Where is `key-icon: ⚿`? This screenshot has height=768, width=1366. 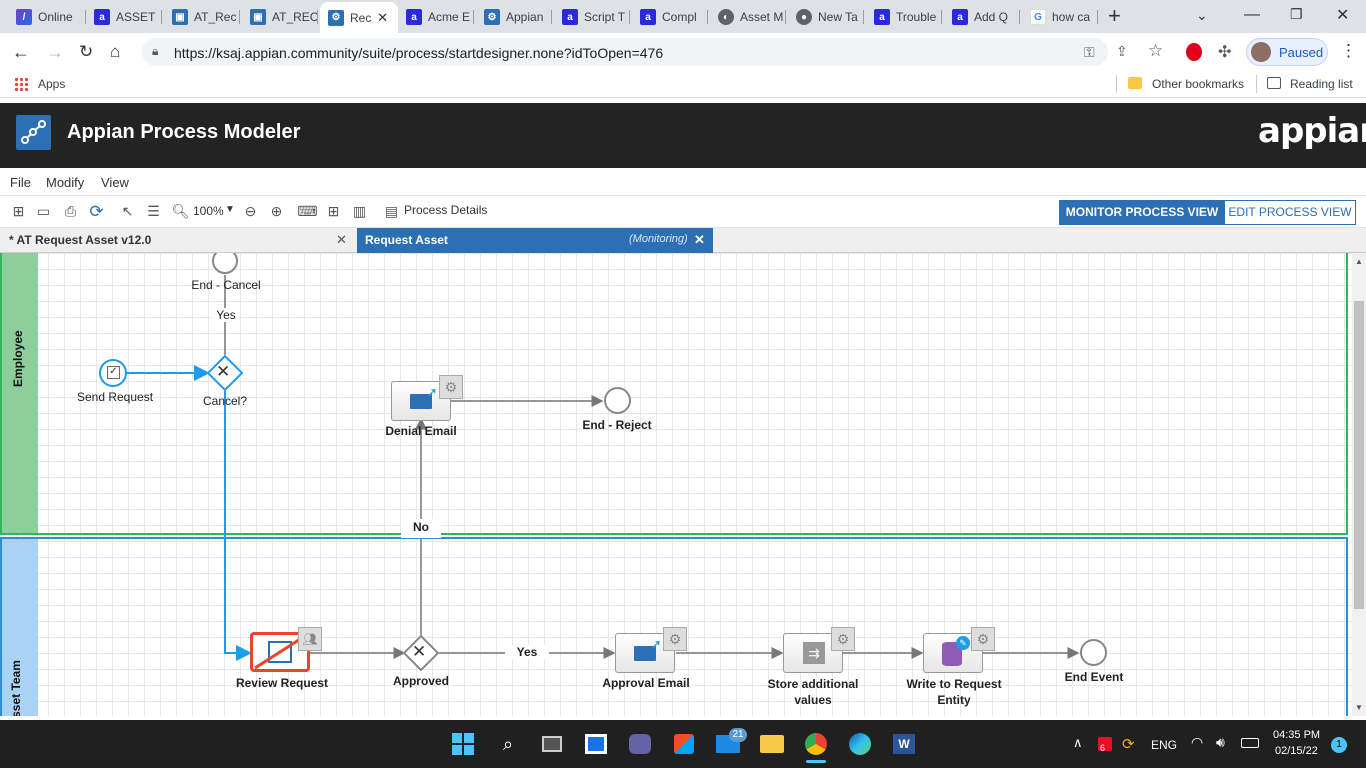 key-icon: ⚿ is located at coordinates (1089, 52).